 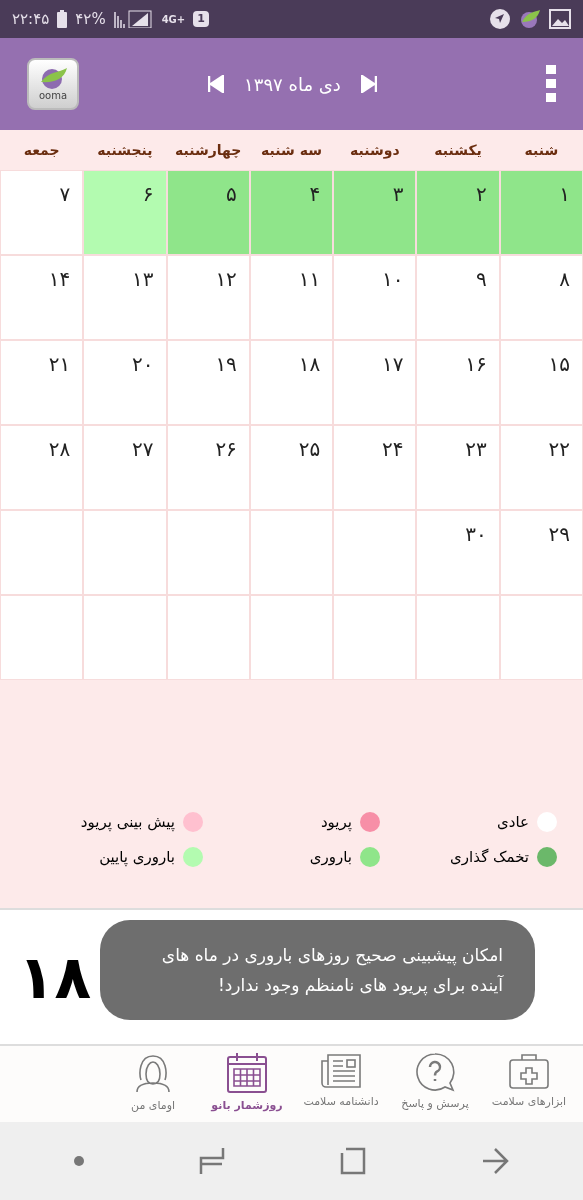 I want to click on legend-label: پیش بینی پریود, so click(x=127, y=822).